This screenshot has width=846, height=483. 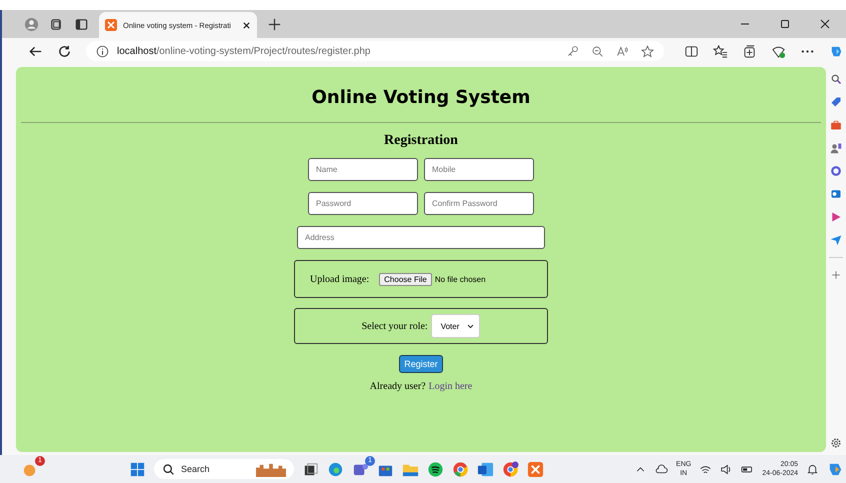 What do you see at coordinates (479, 169) in the screenshot?
I see `text-field: Mobile` at bounding box center [479, 169].